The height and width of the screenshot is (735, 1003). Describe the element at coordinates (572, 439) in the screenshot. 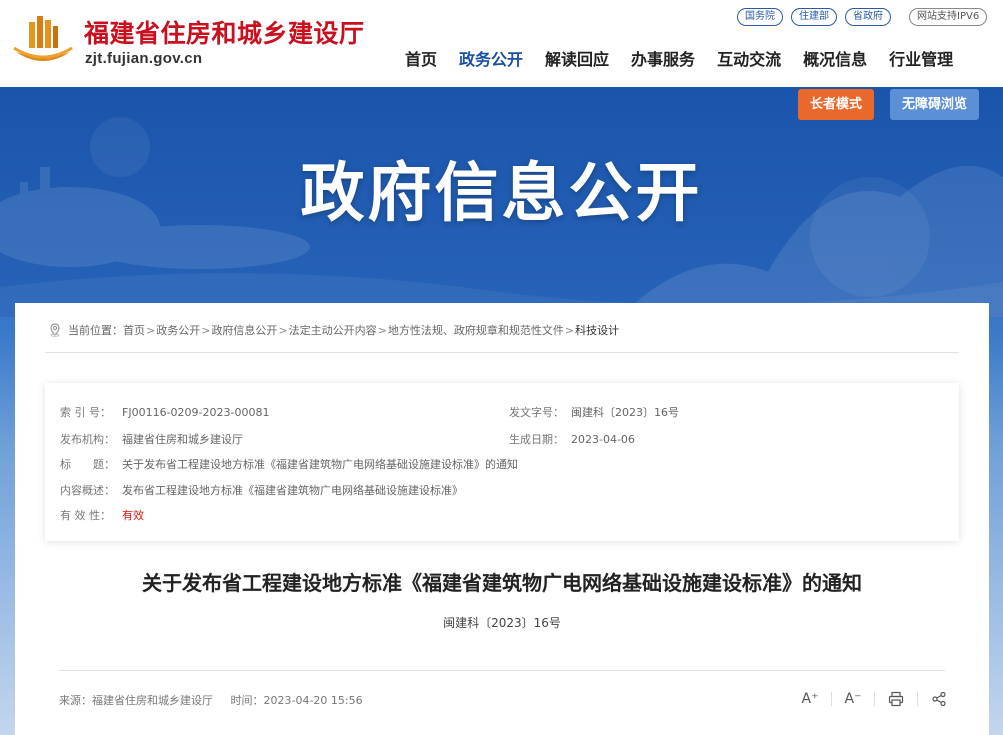

I see `meta-date: 生成日期： 2023-04-06` at that location.